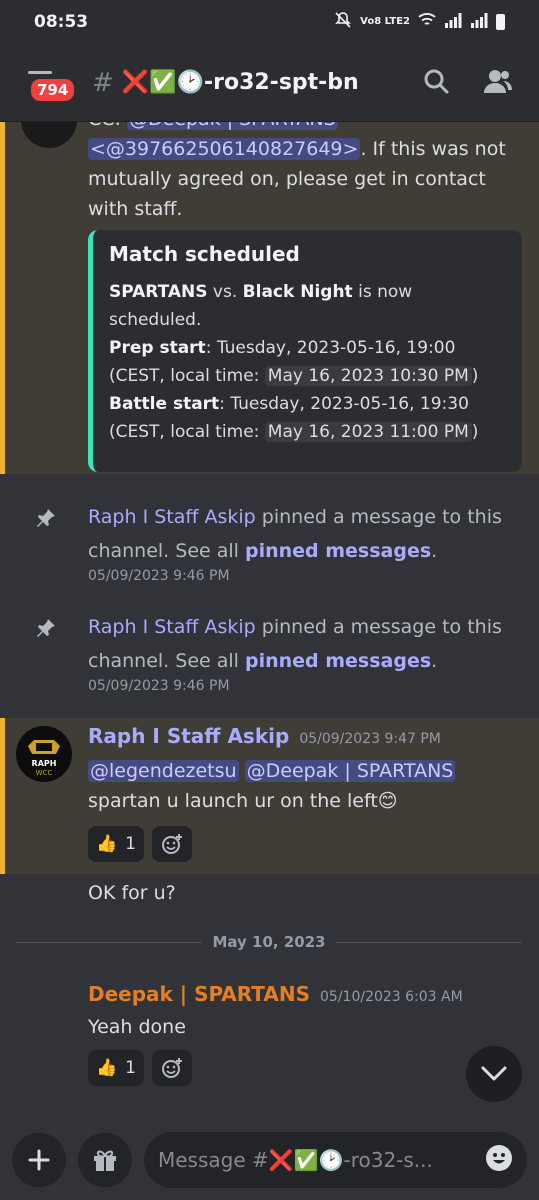 This screenshot has width=539, height=1200. What do you see at coordinates (132, 893) in the screenshot?
I see `followup-message: OK for u?` at bounding box center [132, 893].